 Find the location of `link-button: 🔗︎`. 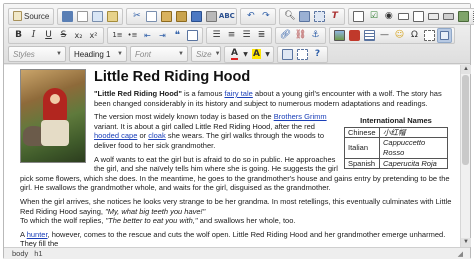

link-button: 🔗︎ is located at coordinates (285, 35).